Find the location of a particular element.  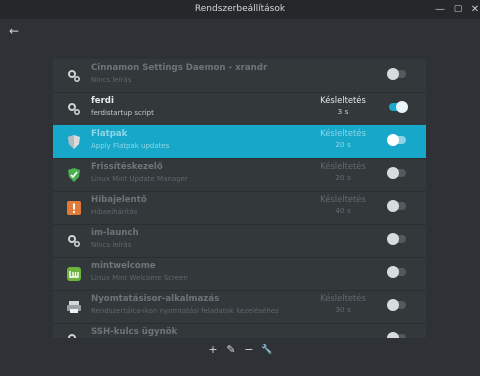

remove-icon: − is located at coordinates (249, 350).